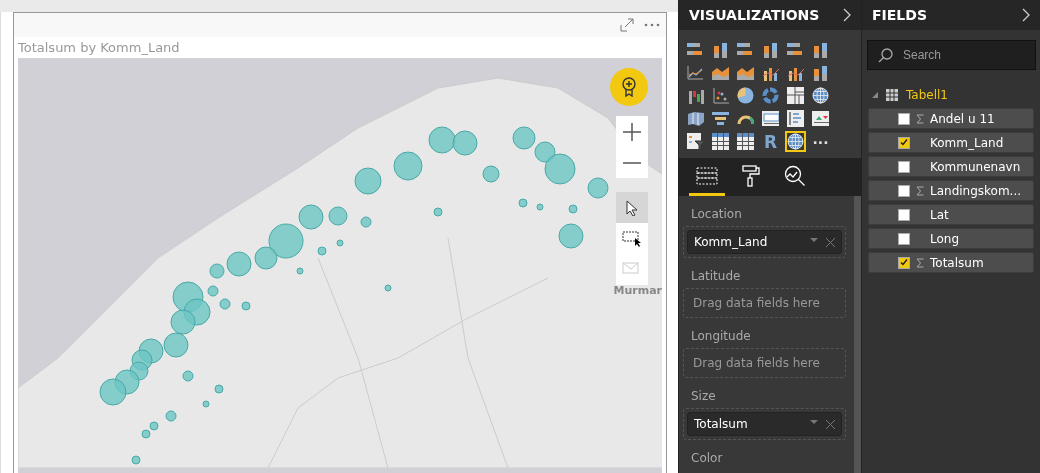 The width and height of the screenshot is (1040, 473). What do you see at coordinates (951, 238) in the screenshot?
I see `field-item: Long` at bounding box center [951, 238].